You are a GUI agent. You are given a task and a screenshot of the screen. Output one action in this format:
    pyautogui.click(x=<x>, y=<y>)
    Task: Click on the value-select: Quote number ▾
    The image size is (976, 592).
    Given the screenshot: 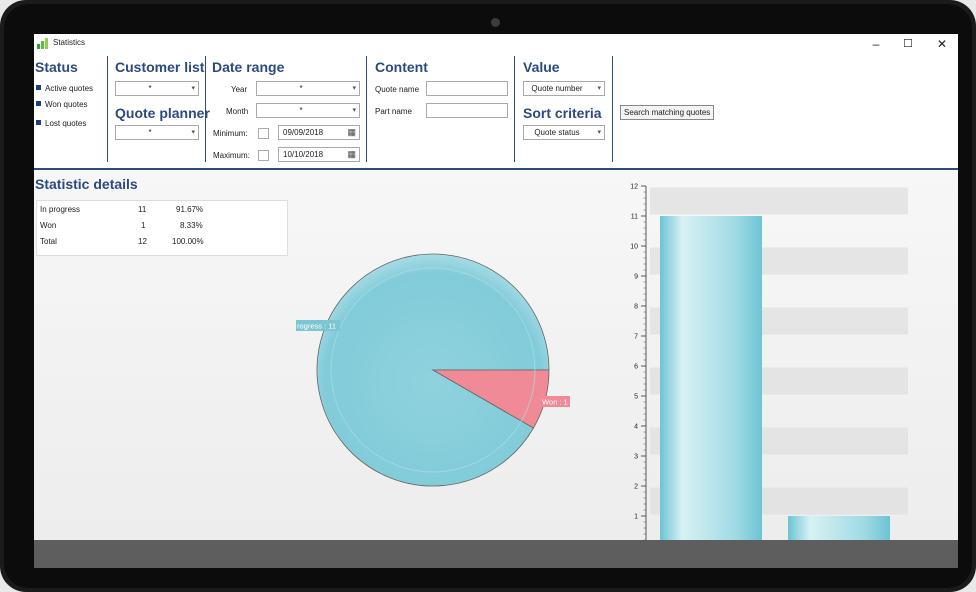 What is the action you would take?
    pyautogui.click(x=564, y=88)
    